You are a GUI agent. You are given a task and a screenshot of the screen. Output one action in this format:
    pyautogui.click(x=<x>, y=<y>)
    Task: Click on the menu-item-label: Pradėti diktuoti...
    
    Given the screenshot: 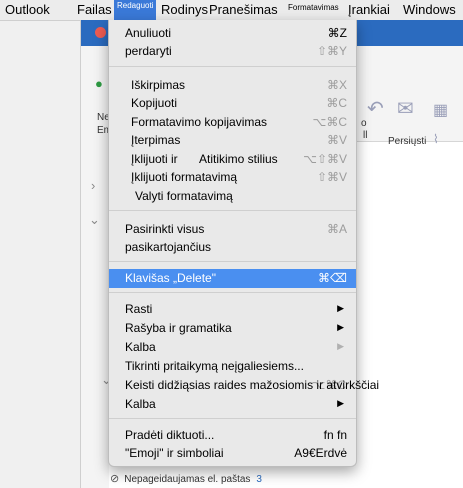 What is the action you would take?
    pyautogui.click(x=170, y=435)
    